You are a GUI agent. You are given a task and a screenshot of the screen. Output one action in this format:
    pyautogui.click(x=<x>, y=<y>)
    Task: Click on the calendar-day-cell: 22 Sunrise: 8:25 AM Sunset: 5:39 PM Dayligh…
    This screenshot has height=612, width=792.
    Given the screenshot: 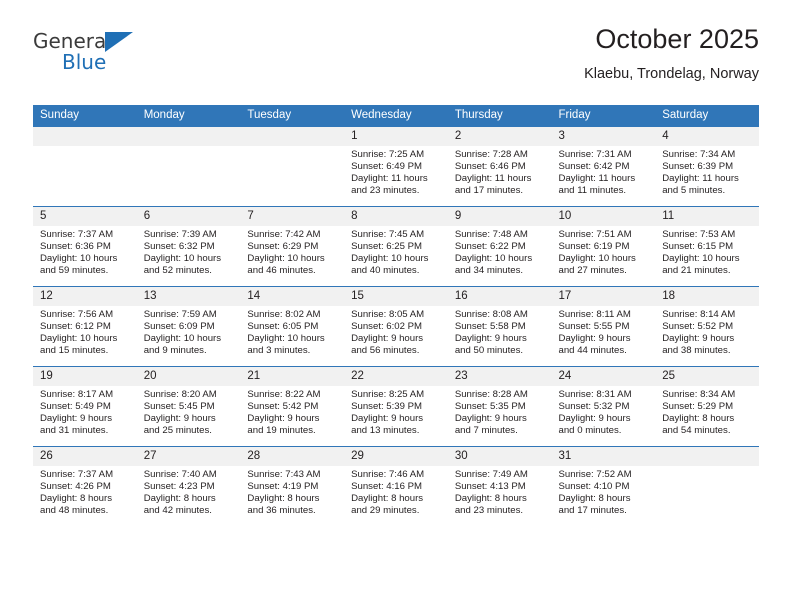 What is the action you would take?
    pyautogui.click(x=396, y=406)
    